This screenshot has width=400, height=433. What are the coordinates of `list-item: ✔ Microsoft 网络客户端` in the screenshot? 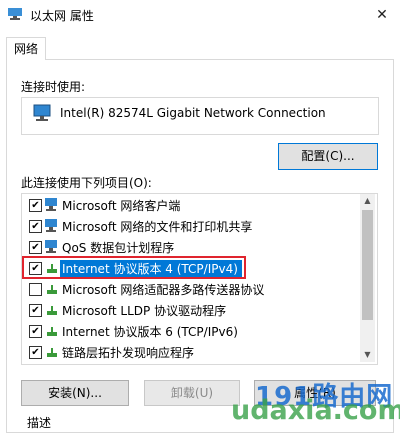 It's located at (192, 205).